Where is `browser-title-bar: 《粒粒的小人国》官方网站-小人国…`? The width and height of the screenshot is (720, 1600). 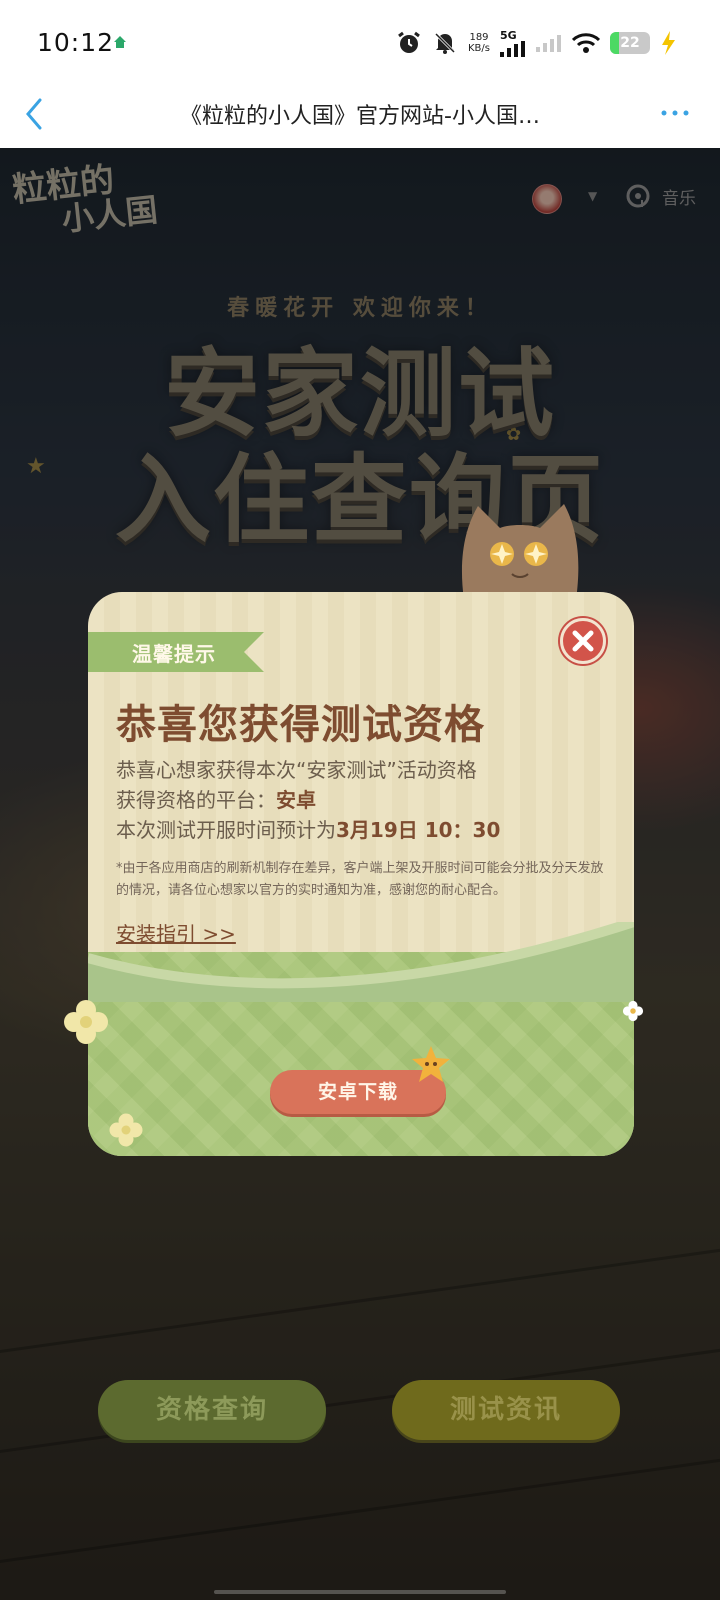 browser-title-bar: 《粒粒的小人国》官方网站-小人国… is located at coordinates (360, 117).